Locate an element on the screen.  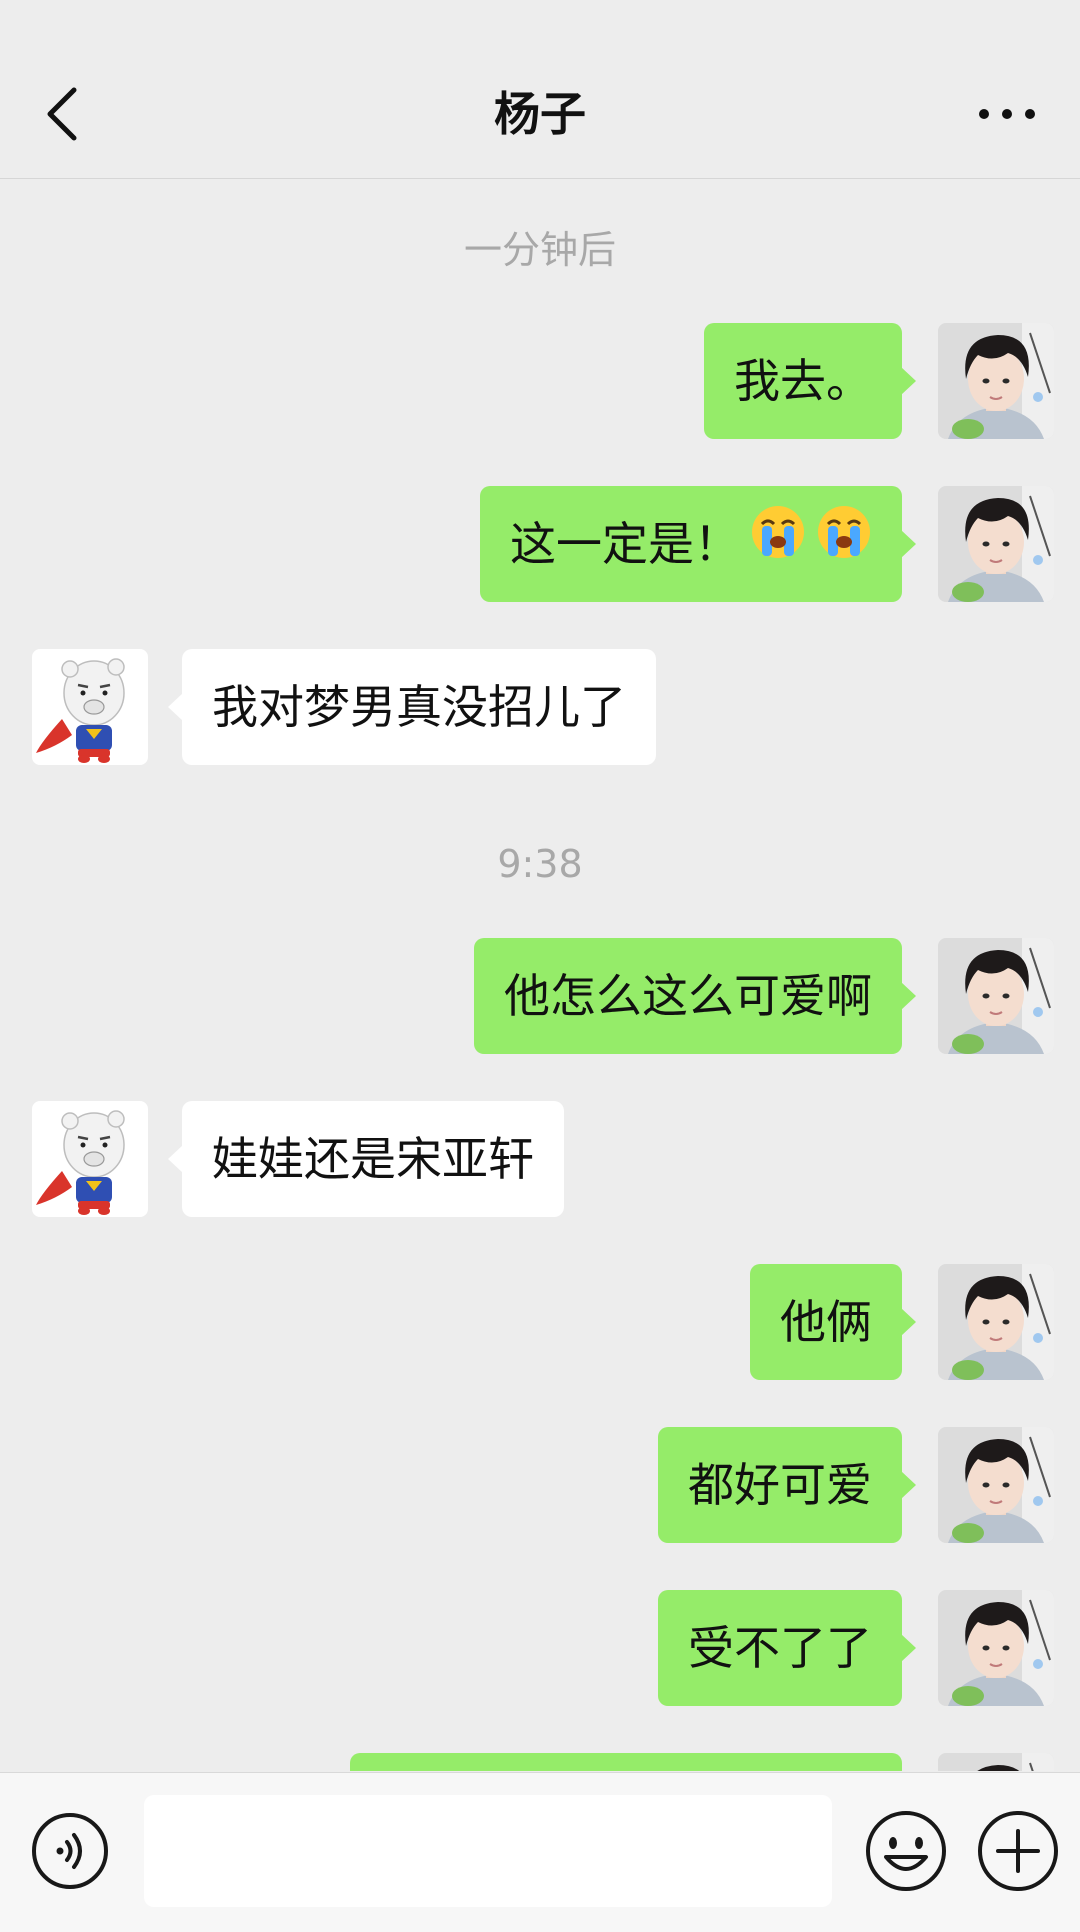
voice-icon is located at coordinates (70, 1851).